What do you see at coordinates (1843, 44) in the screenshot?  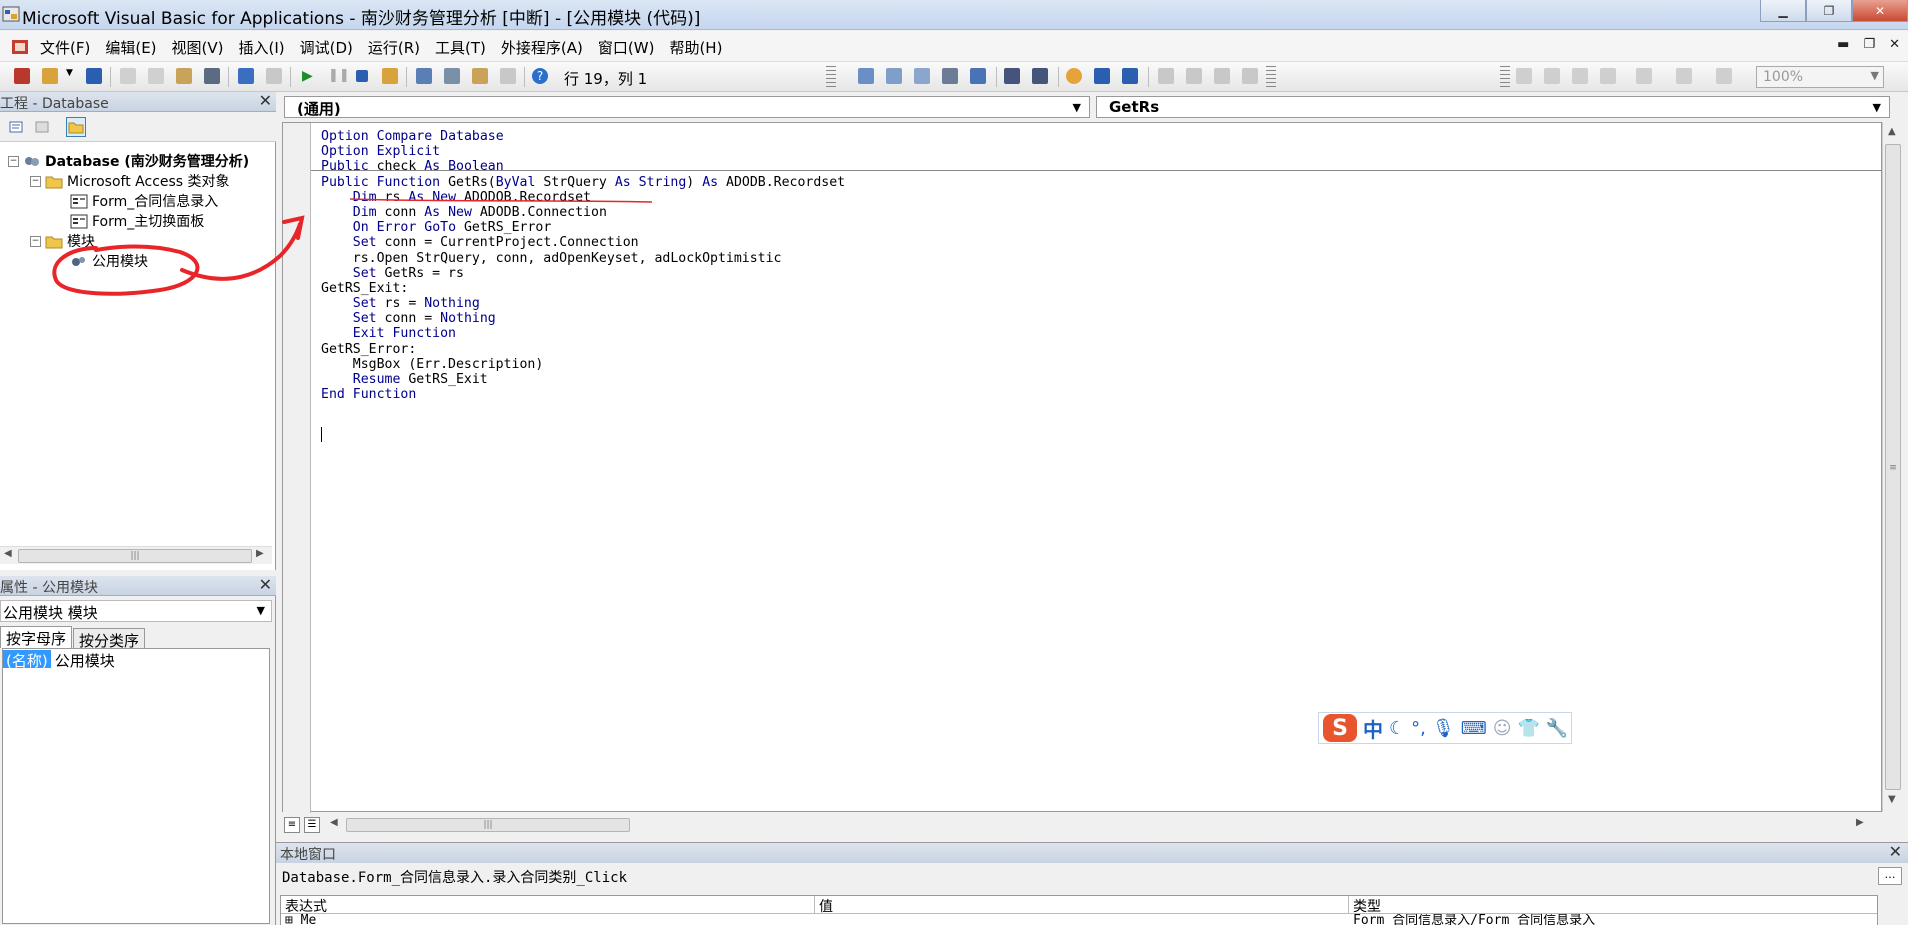 I see `child-minimize-button: ▬` at bounding box center [1843, 44].